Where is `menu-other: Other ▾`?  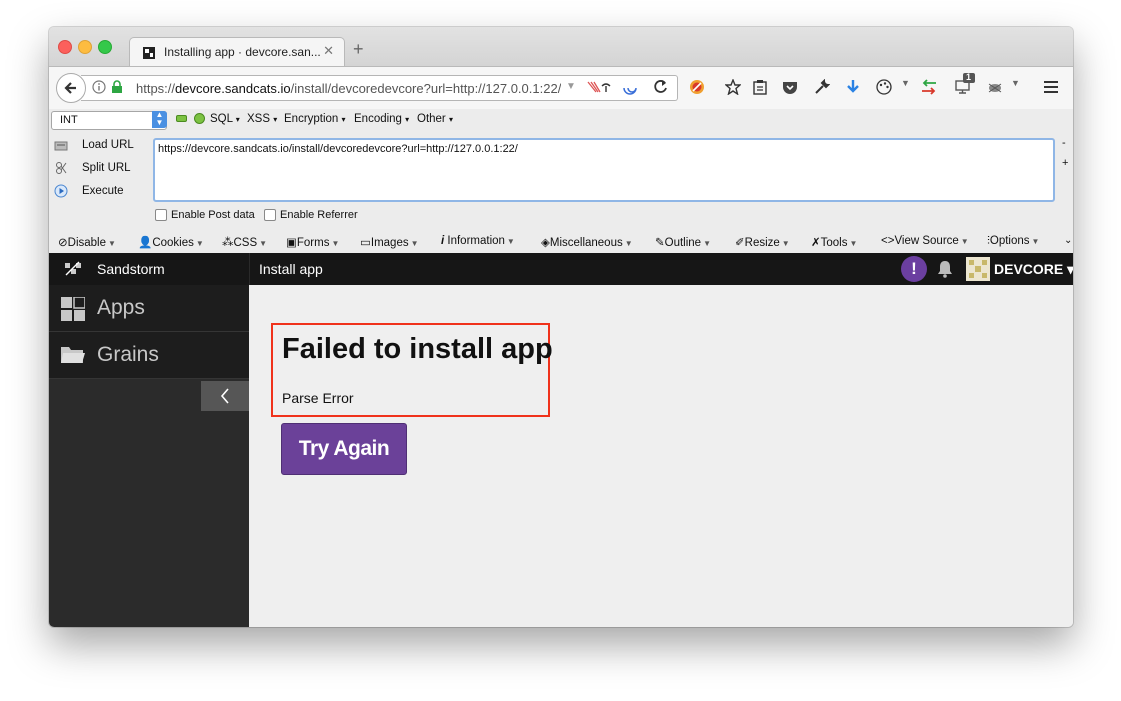
menu-other: Other ▾ is located at coordinates (435, 119).